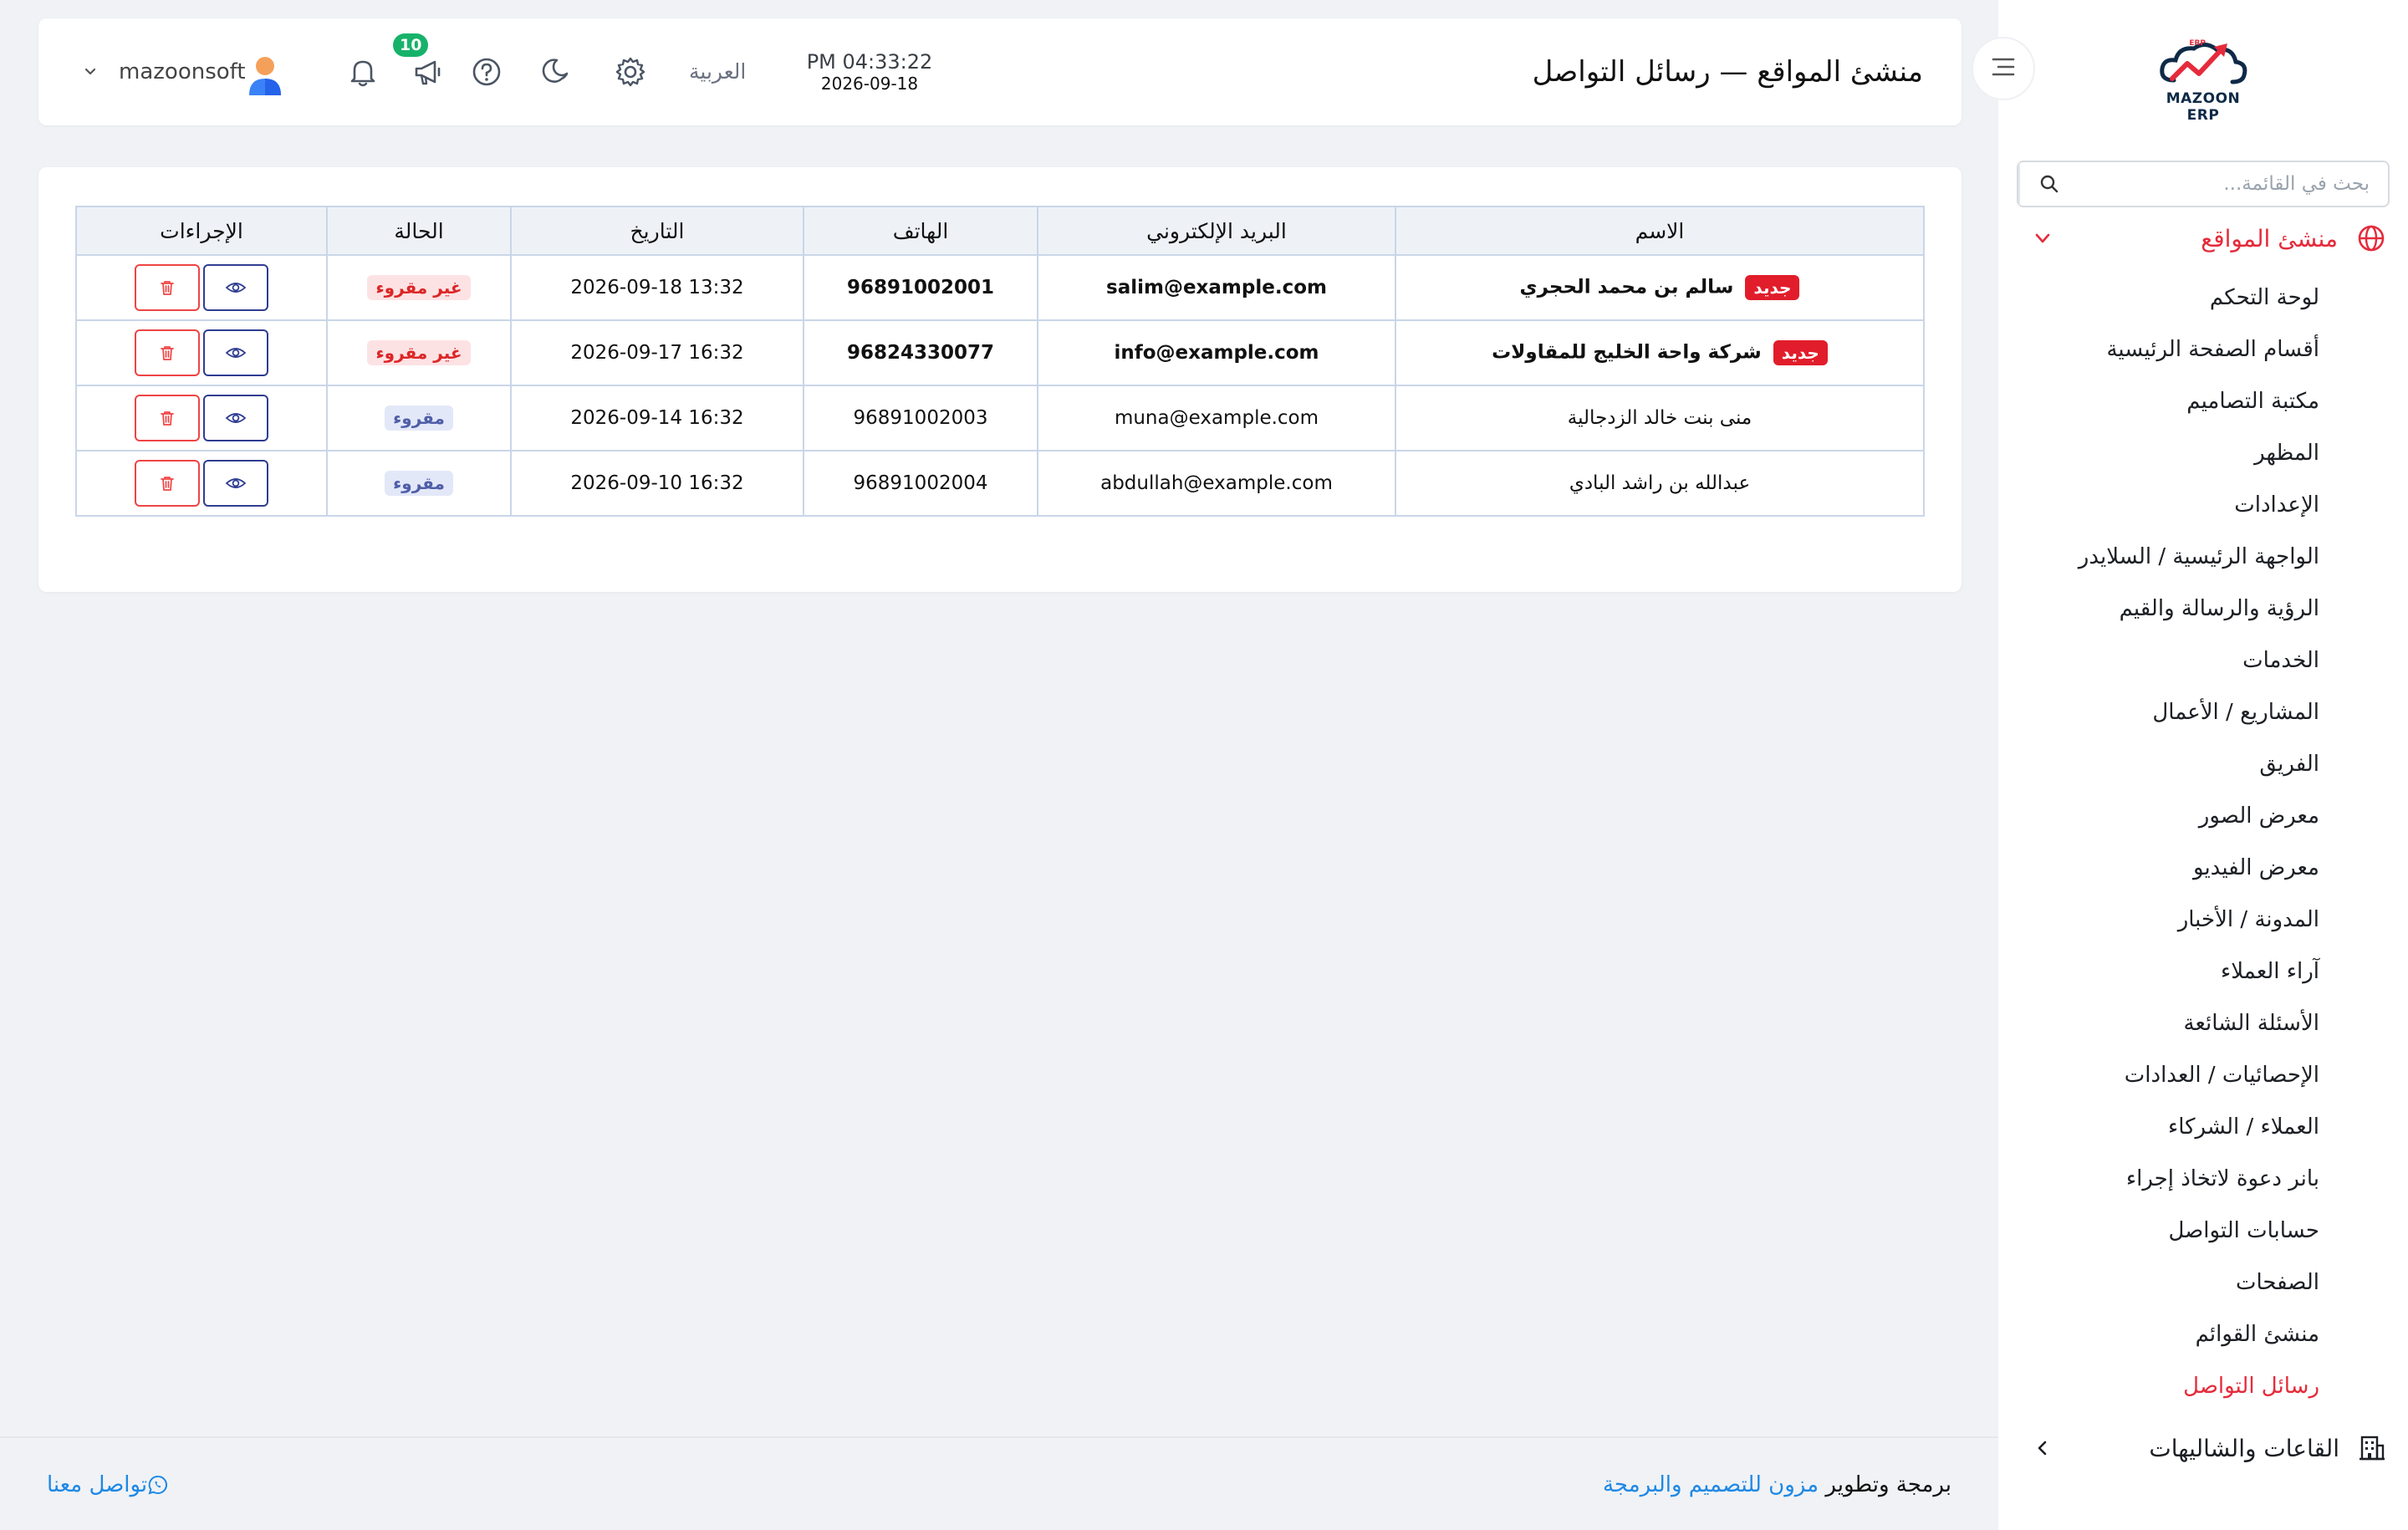 The width and height of the screenshot is (2408, 1530). What do you see at coordinates (631, 72) in the screenshot?
I see `settings-gear-icon` at bounding box center [631, 72].